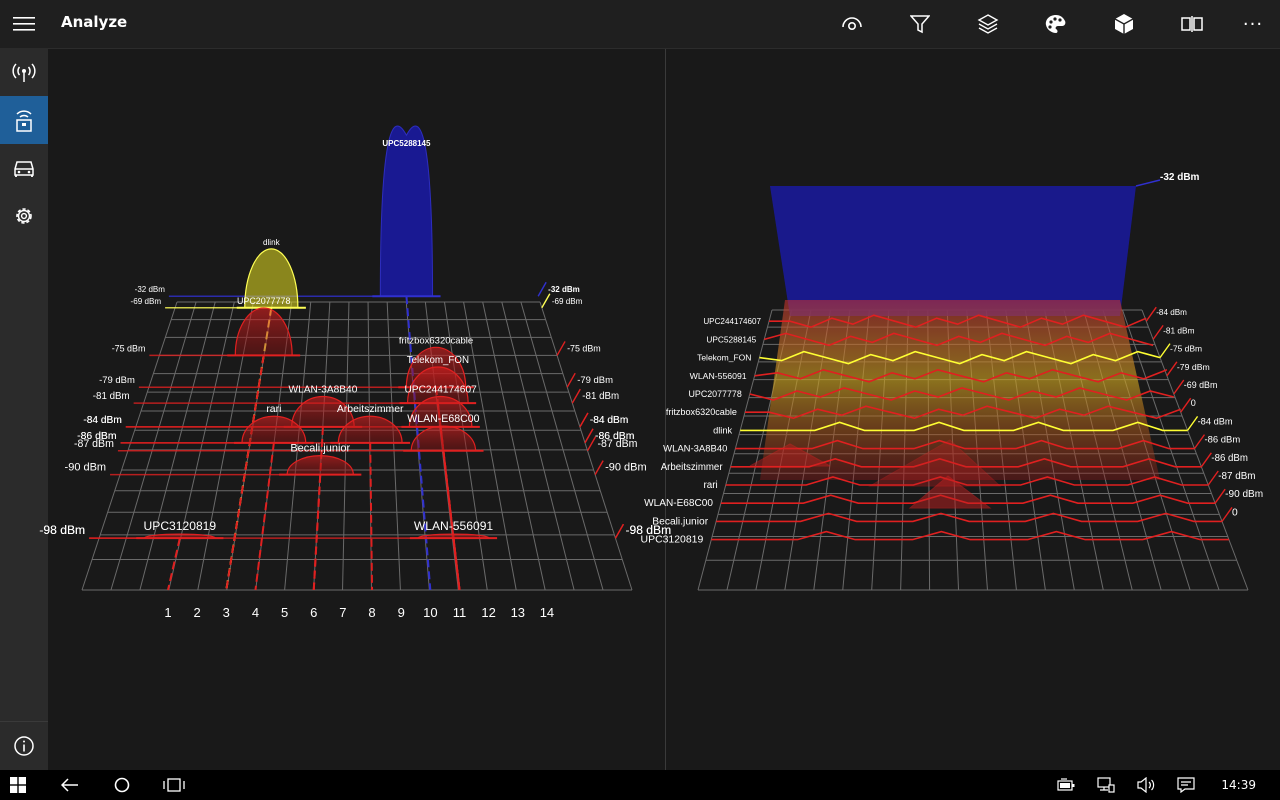 The height and width of the screenshot is (800, 1280). Describe the element at coordinates (1193, 367) in the screenshot. I see `time-dbm-label: -79 dBm` at that location.